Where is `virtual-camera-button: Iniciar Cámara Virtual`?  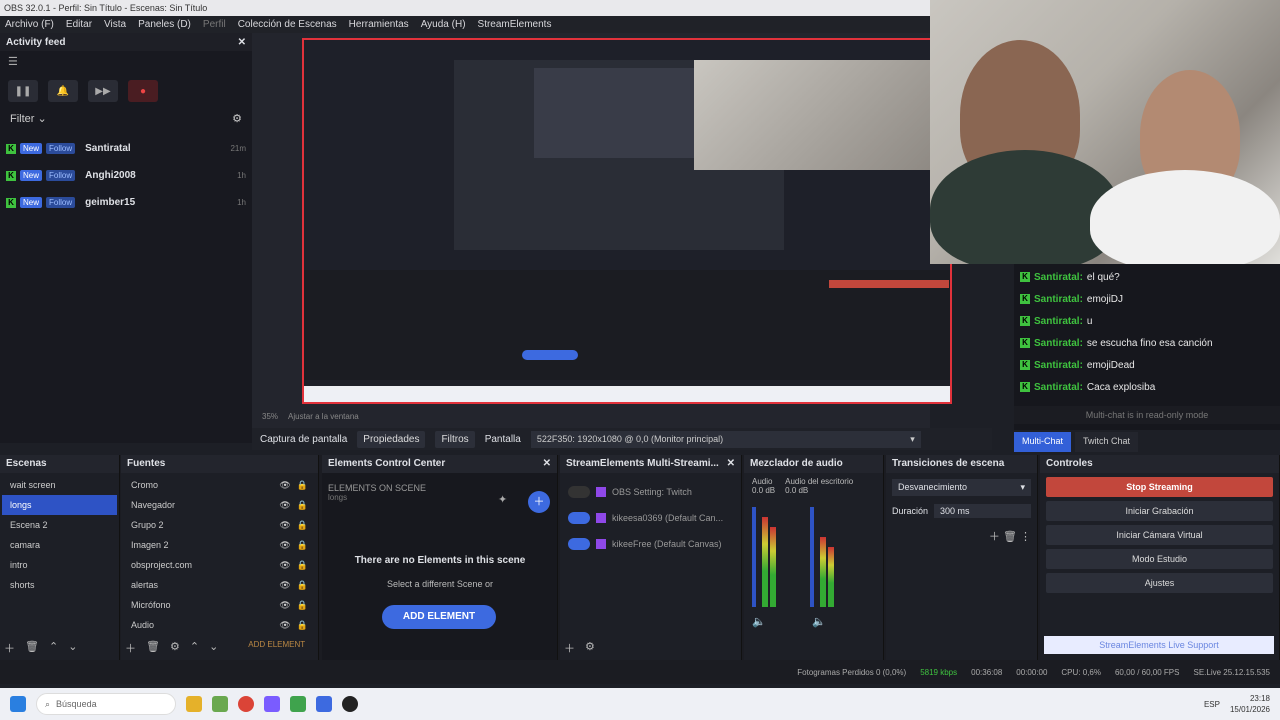
virtual-camera-button: Iniciar Cámara Virtual is located at coordinates (1159, 535).